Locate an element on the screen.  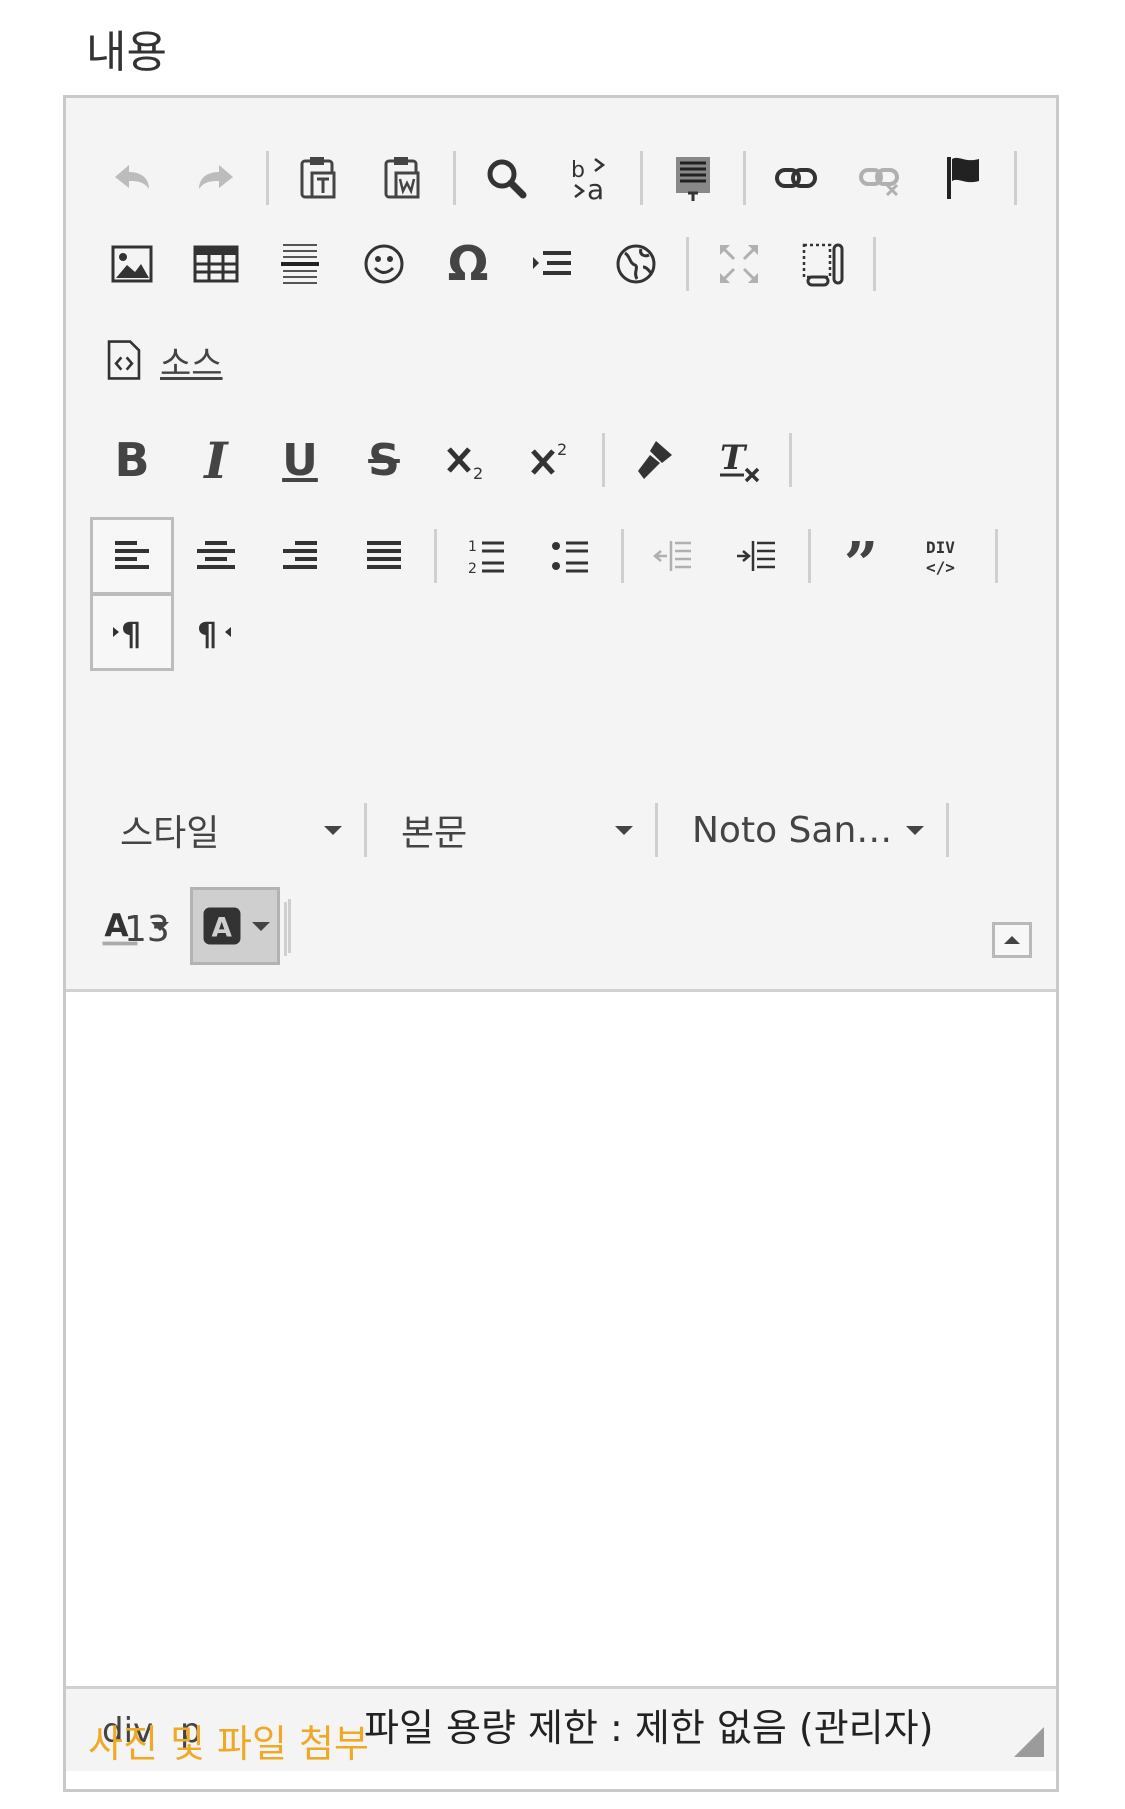
outdent-button is located at coordinates (674, 556).